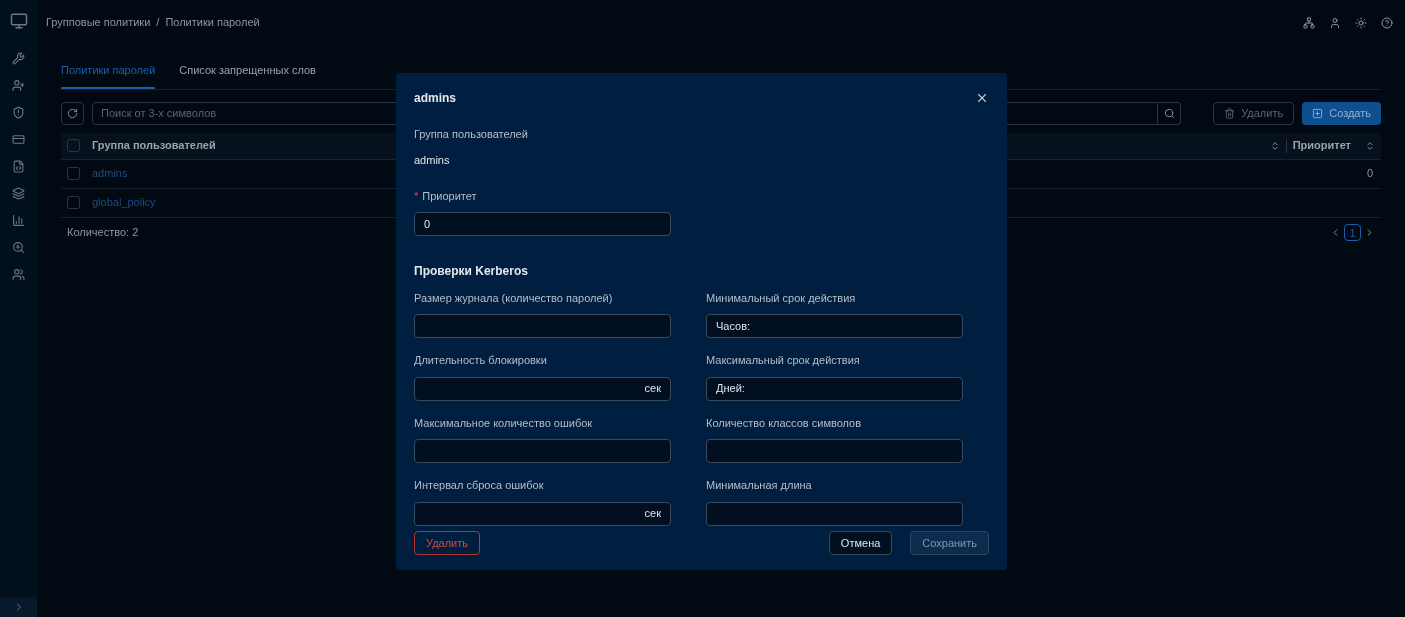 The width and height of the screenshot is (1405, 617). I want to click on tab: Список запрещенных слов, so click(247, 75).